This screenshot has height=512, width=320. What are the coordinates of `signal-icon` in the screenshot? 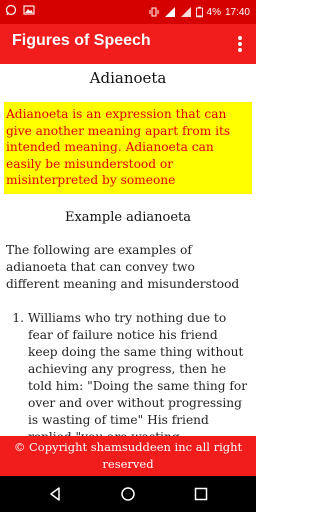 It's located at (169, 12).